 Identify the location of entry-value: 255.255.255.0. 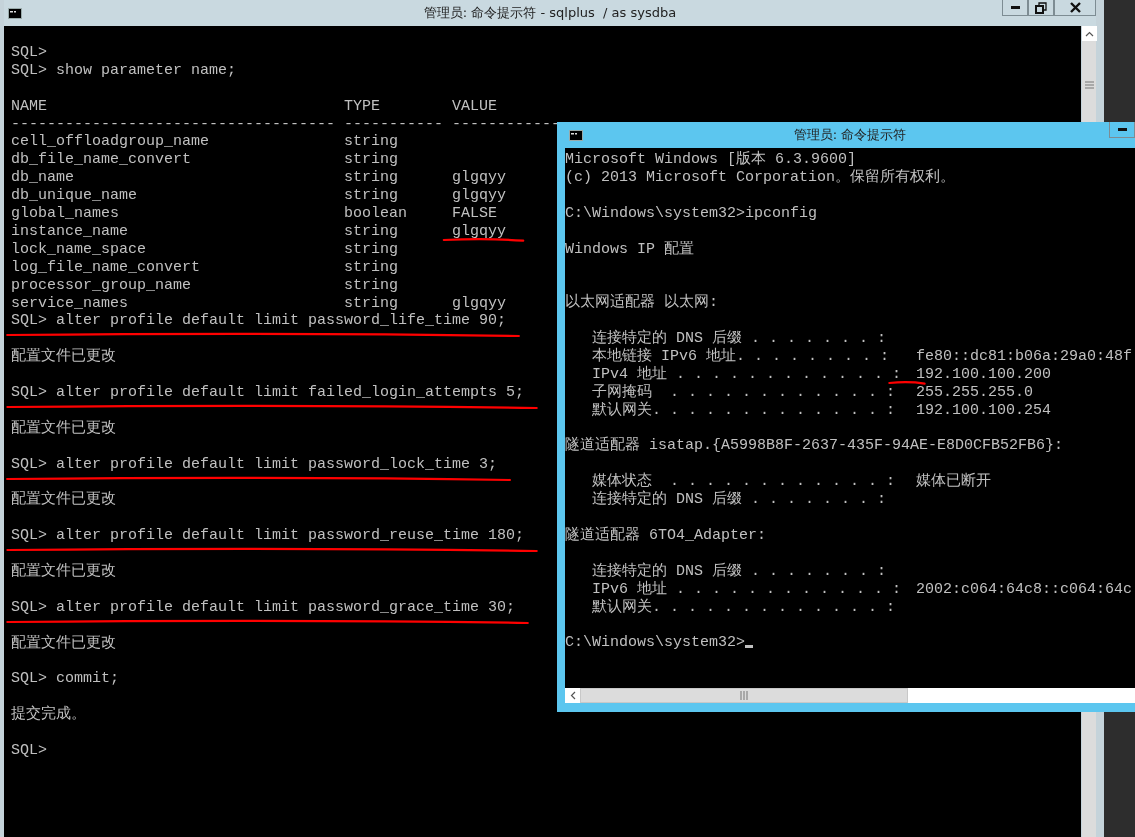
(975, 392).